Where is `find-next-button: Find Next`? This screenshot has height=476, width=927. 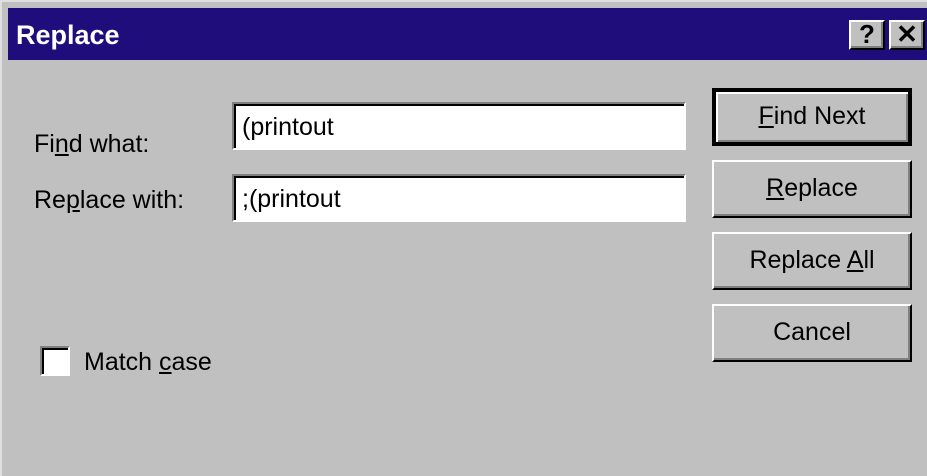 find-next-button: Find Next is located at coordinates (812, 117).